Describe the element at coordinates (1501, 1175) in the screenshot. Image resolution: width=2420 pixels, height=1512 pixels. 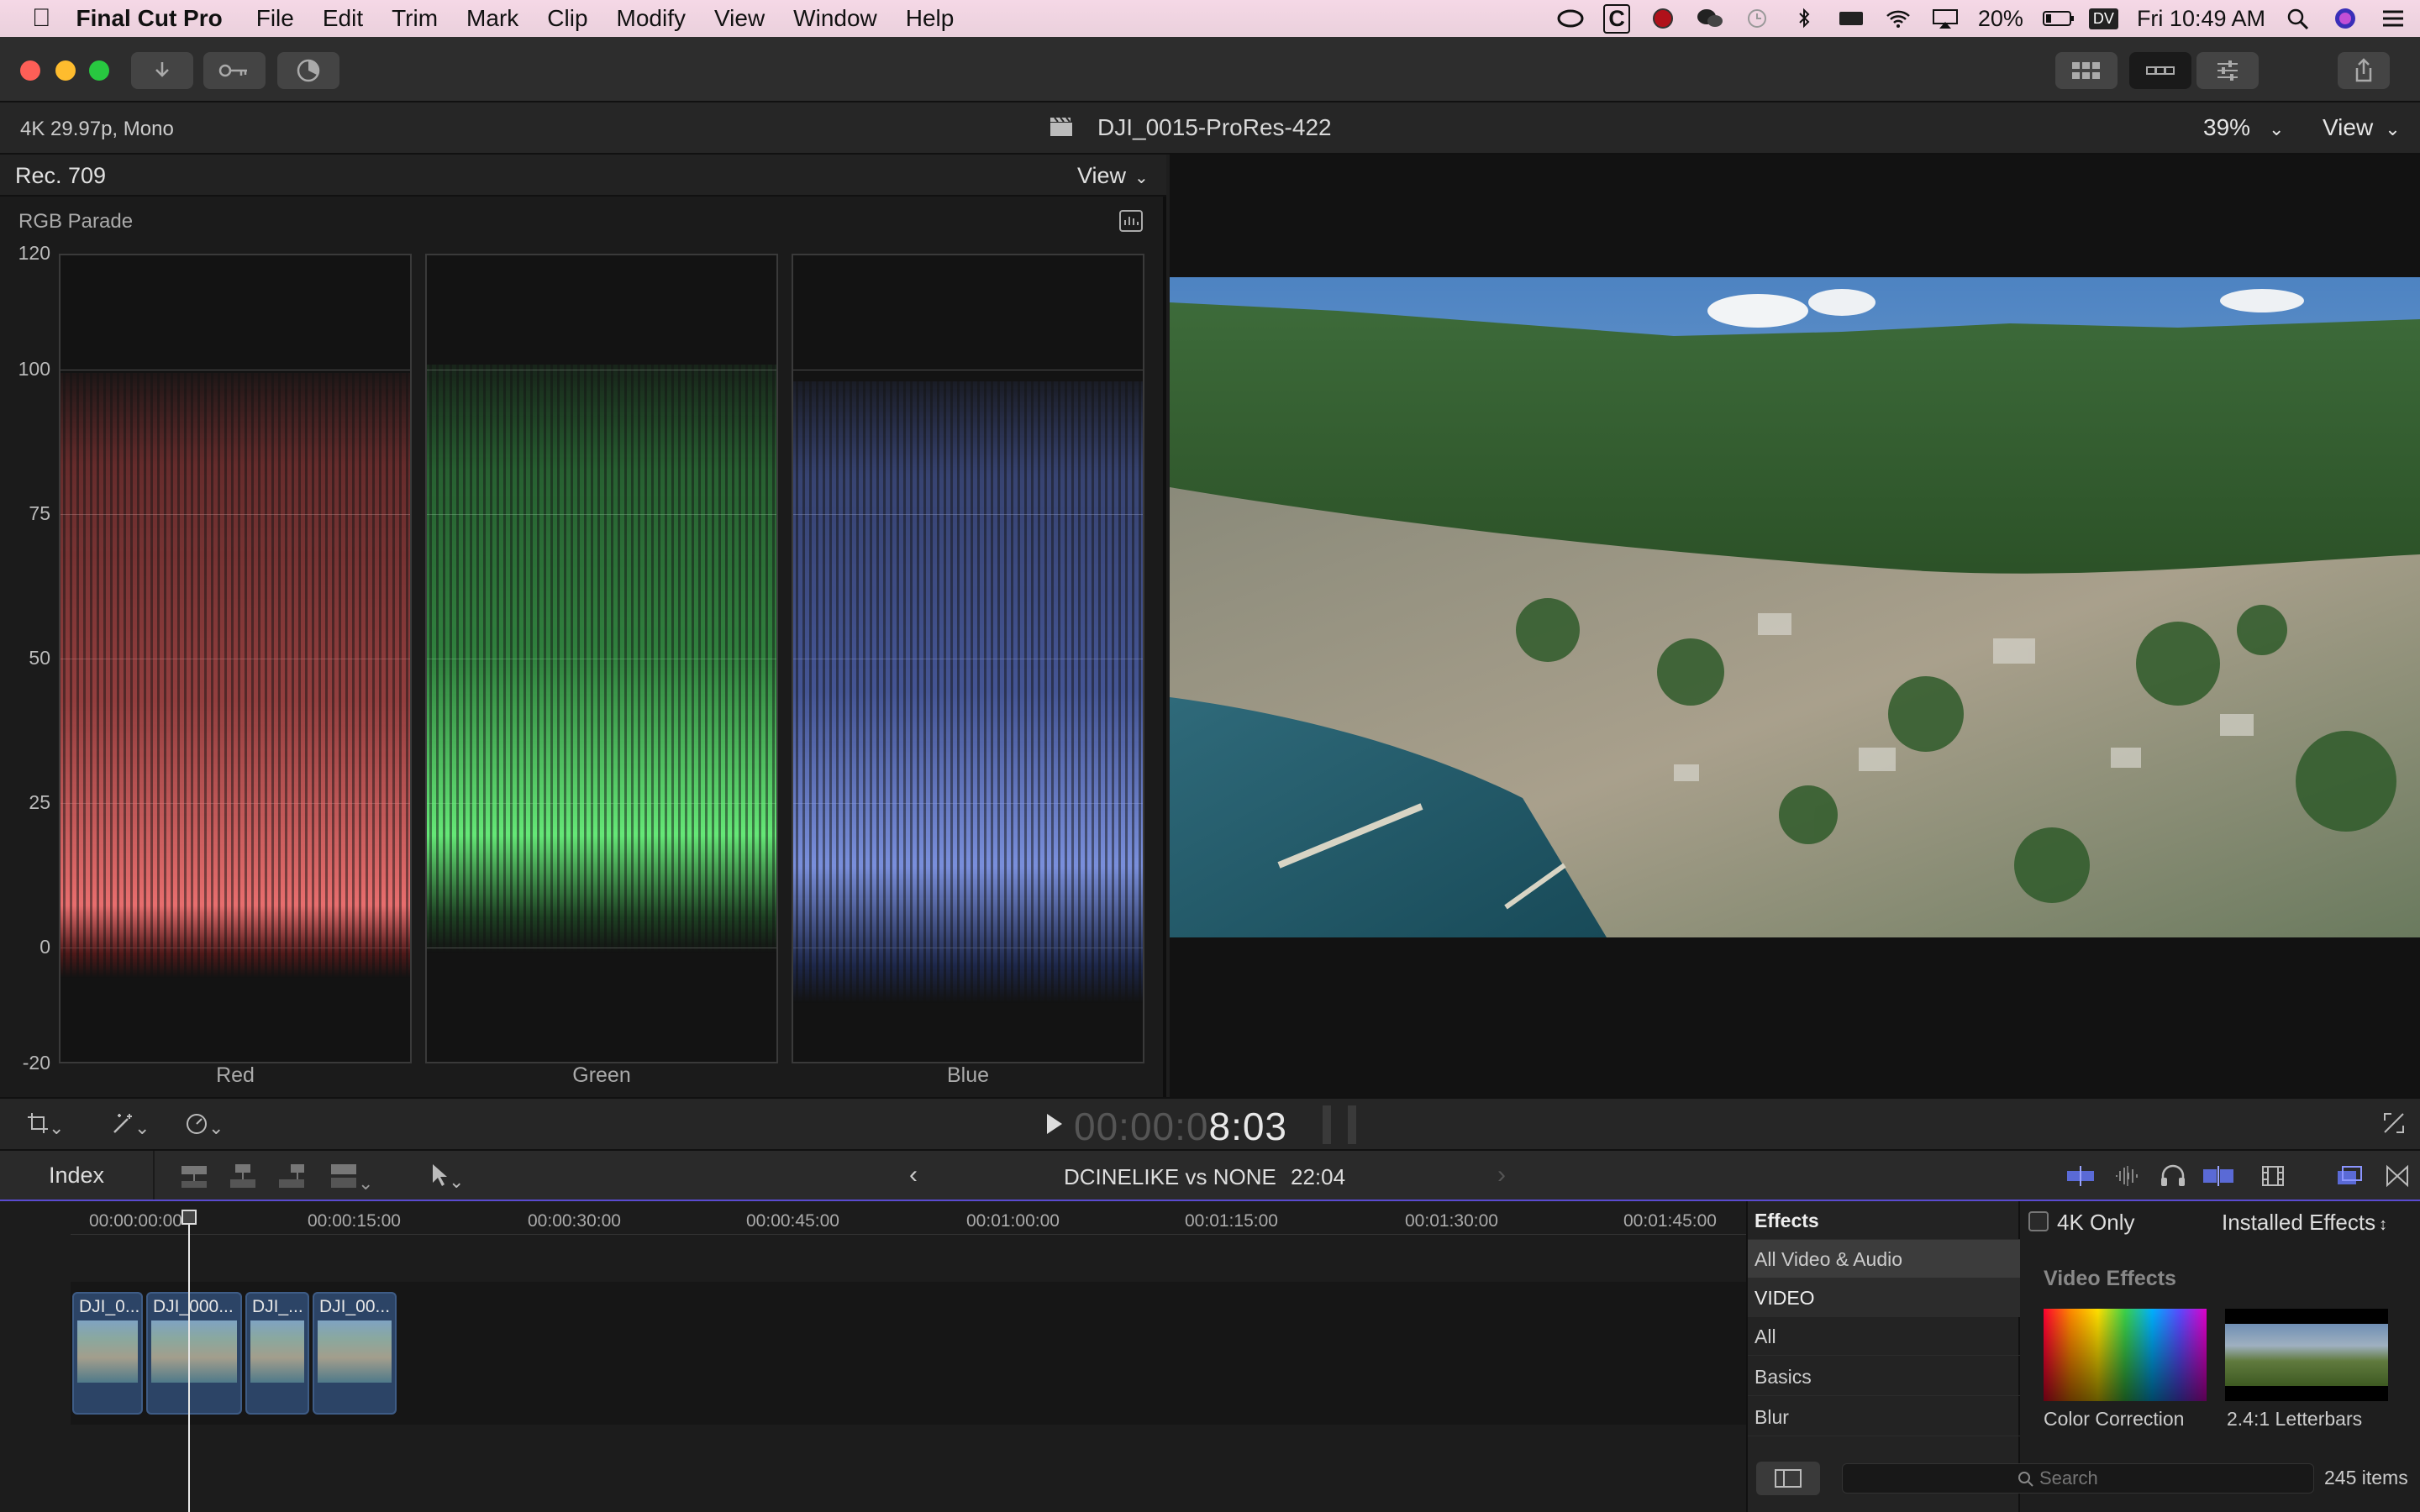
I see `forward-history-button: ›` at that location.